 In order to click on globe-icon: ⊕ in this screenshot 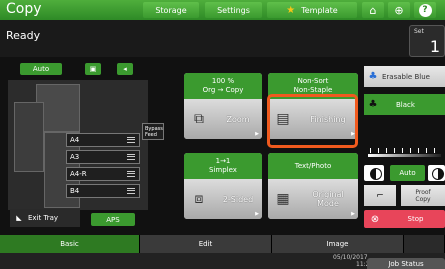, I will do `click(399, 10)`.